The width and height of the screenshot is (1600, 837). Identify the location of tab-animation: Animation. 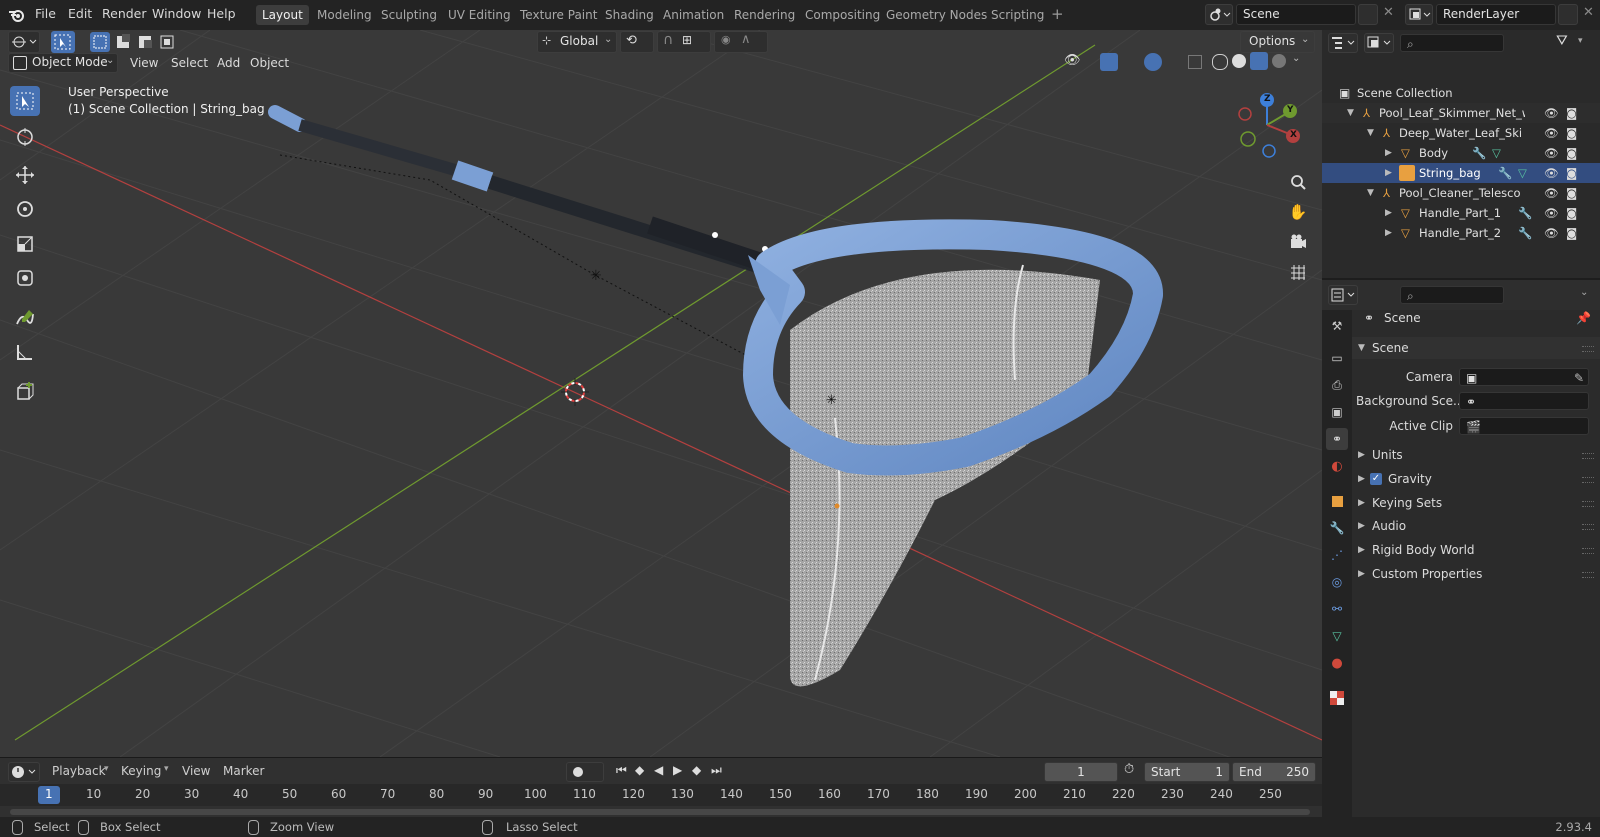
(693, 15).